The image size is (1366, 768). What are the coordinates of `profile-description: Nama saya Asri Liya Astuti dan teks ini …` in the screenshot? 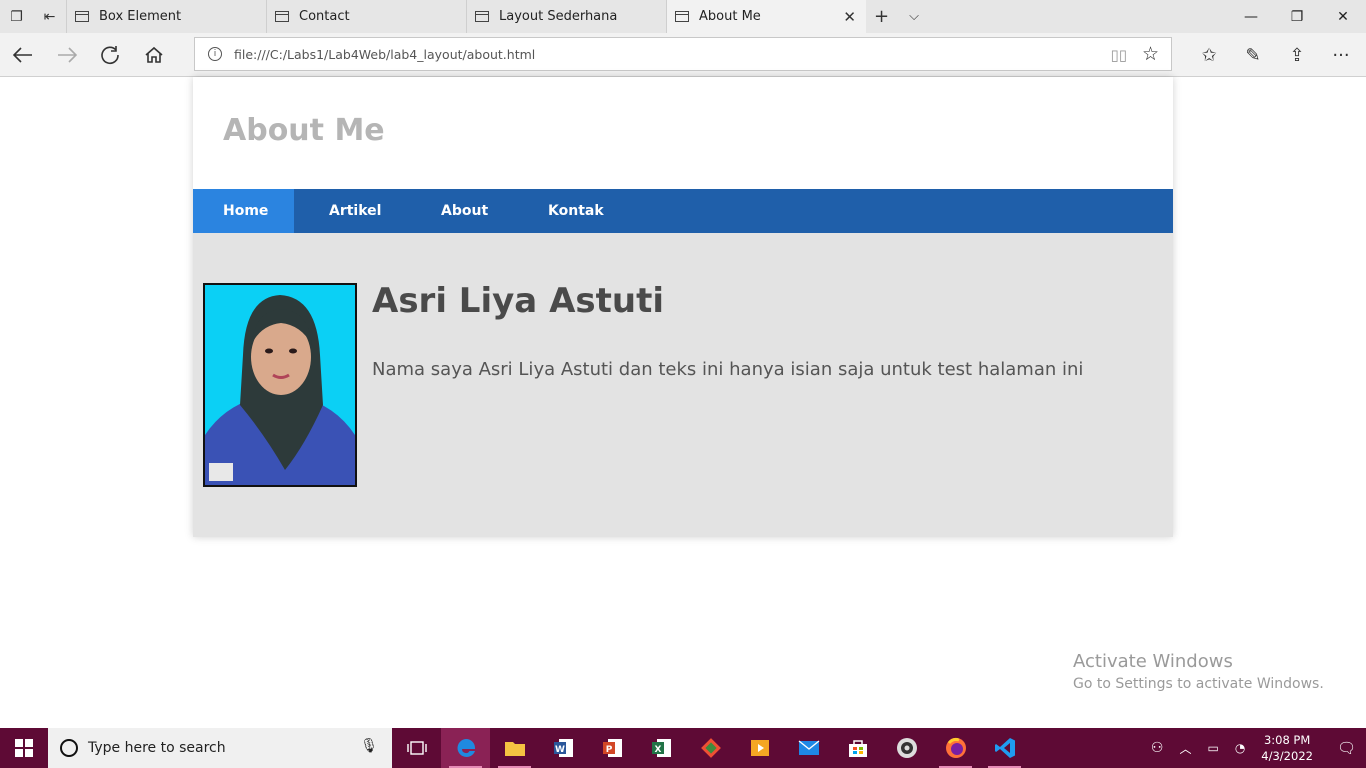 It's located at (728, 369).